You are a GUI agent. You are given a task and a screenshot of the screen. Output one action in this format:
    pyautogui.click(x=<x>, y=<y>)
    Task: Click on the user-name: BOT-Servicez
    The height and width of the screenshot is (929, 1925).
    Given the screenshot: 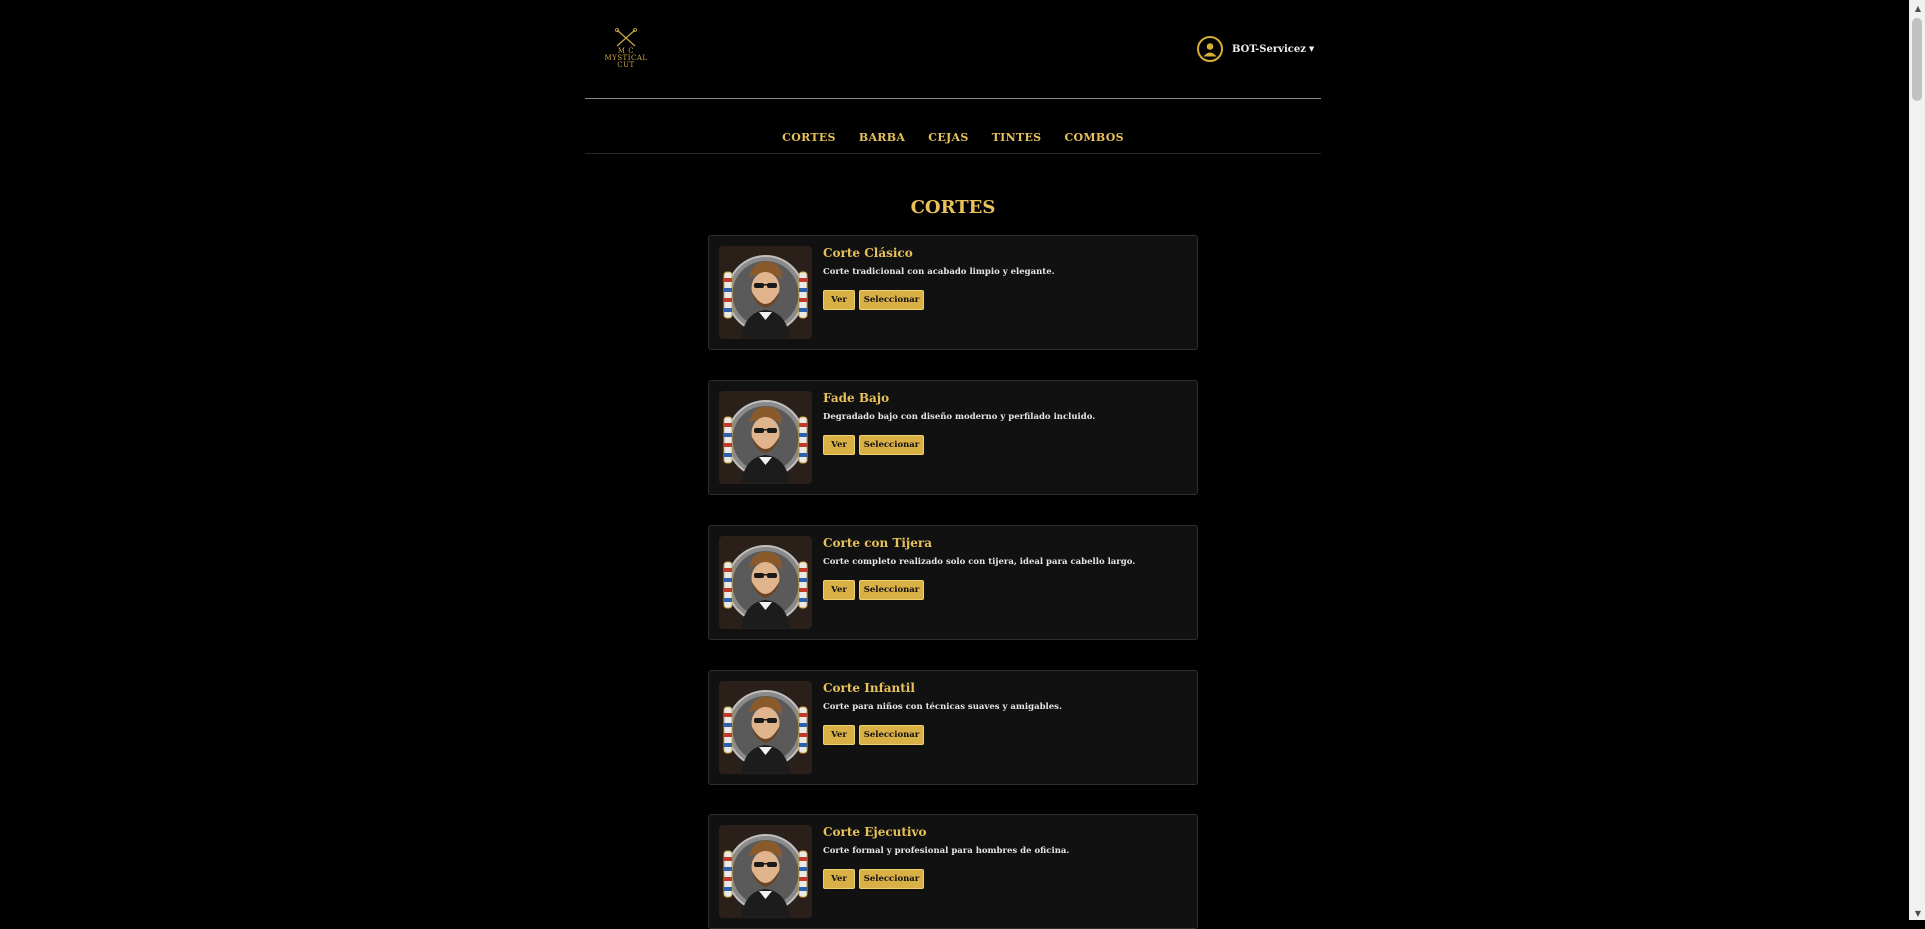 What is the action you would take?
    pyautogui.click(x=1269, y=49)
    